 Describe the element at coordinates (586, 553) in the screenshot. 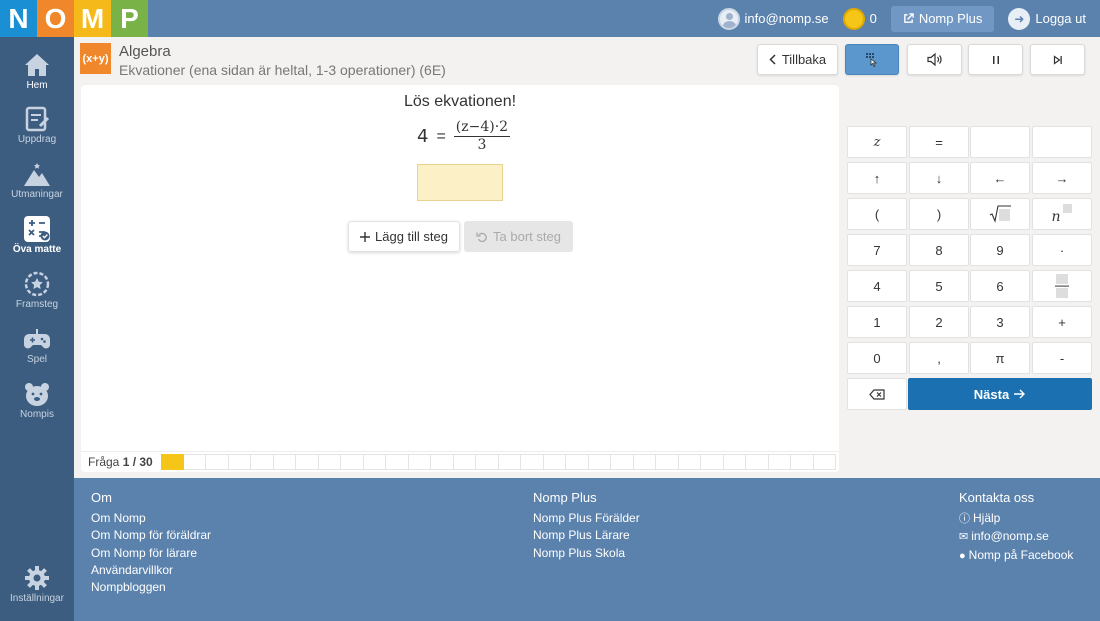

I see `footer-link: Nomp Plus Skola` at that location.